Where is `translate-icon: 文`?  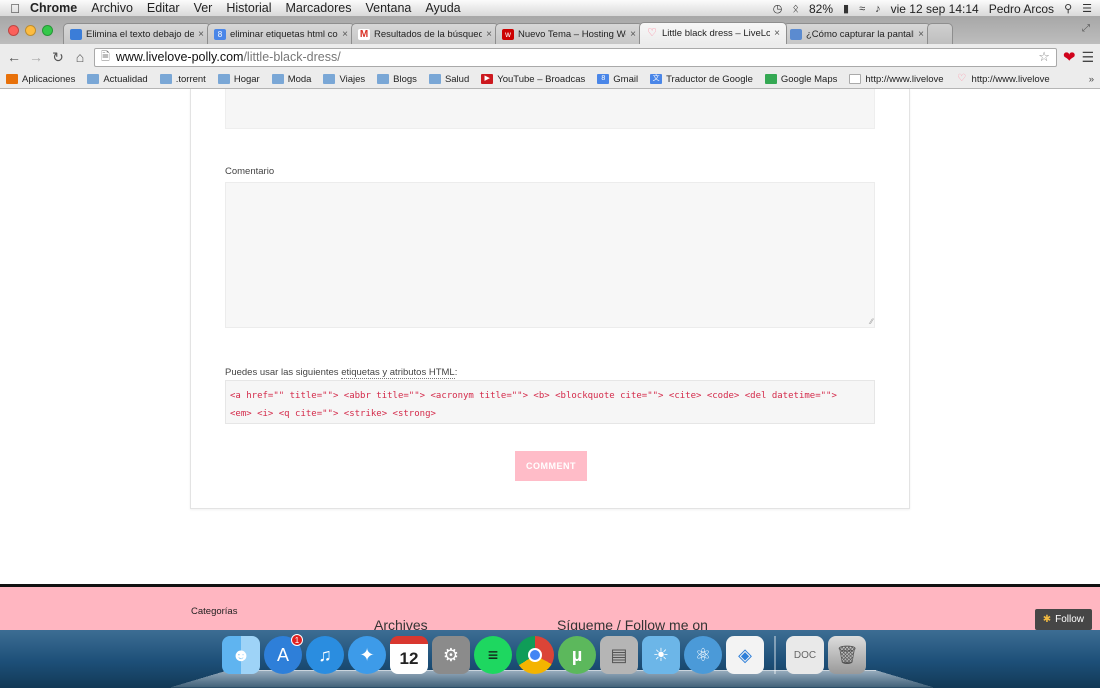 translate-icon: 文 is located at coordinates (656, 79).